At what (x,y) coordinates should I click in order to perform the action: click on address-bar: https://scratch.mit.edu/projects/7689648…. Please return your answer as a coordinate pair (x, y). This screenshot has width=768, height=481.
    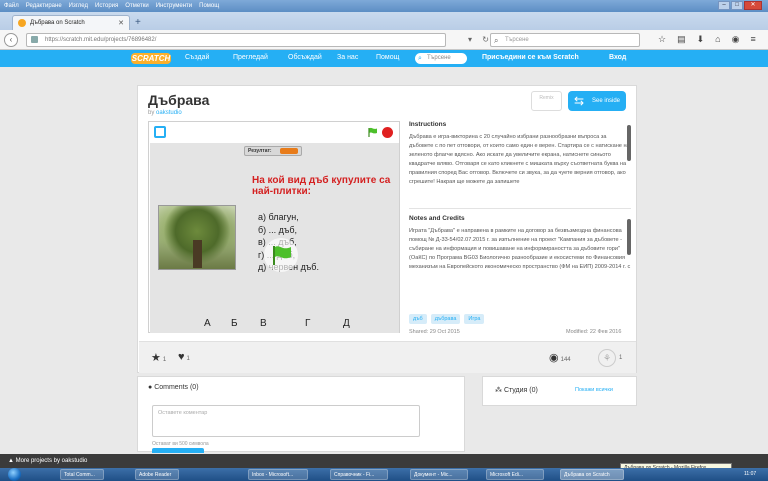
    Looking at the image, I should click on (236, 40).